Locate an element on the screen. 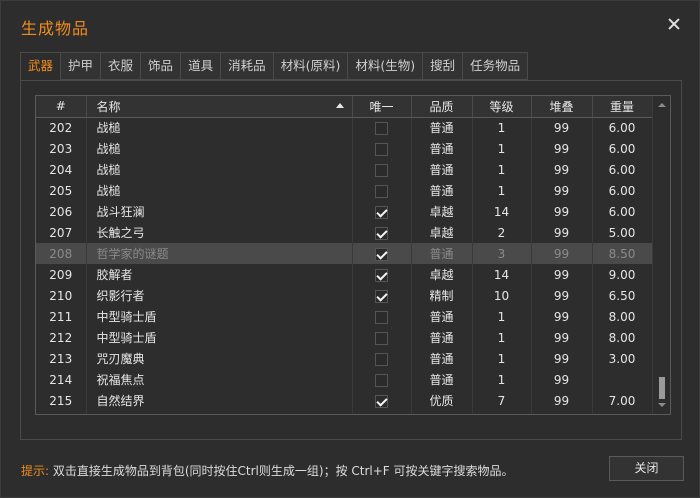  table-row: 211 中型骑士盾 普通 1 99 8.00 is located at coordinates (344, 316).